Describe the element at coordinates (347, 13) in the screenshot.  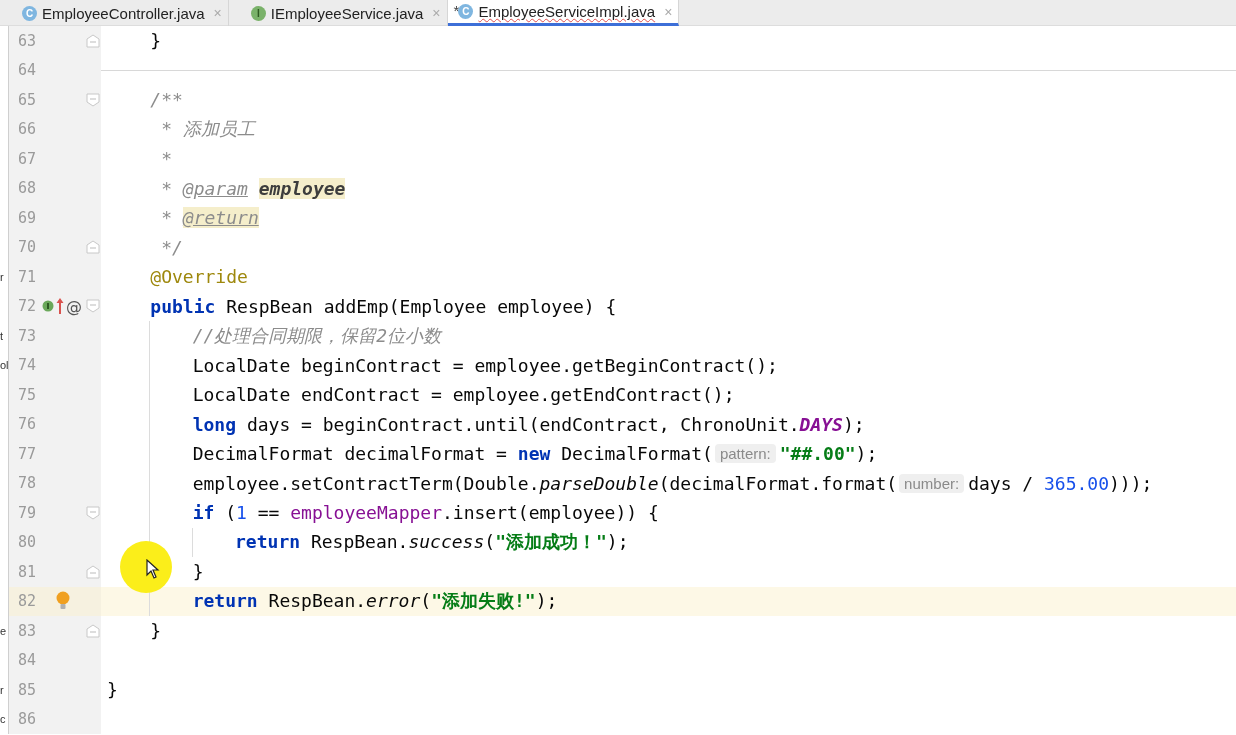
I see `tab-label: IEmployeeService.java` at that location.